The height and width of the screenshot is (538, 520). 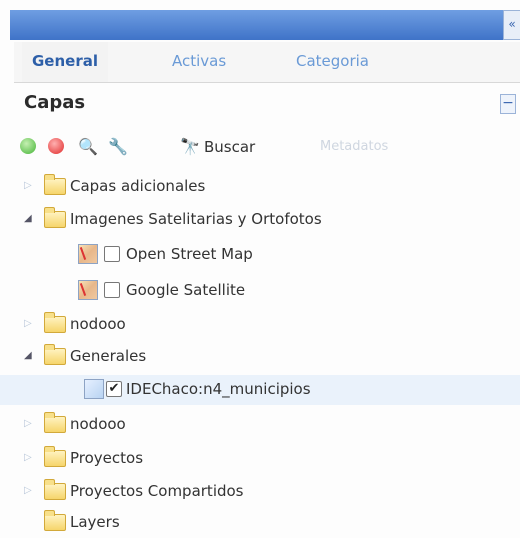 I want to click on zoom-icon: 🔍, so click(x=88, y=147).